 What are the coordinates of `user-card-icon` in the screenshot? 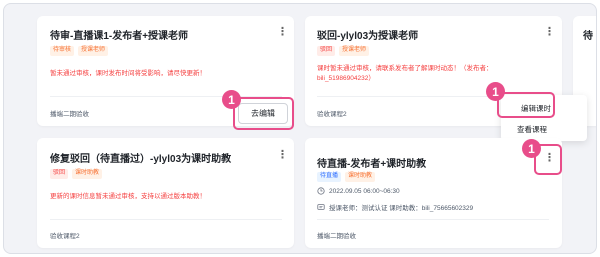 It's located at (321, 207).